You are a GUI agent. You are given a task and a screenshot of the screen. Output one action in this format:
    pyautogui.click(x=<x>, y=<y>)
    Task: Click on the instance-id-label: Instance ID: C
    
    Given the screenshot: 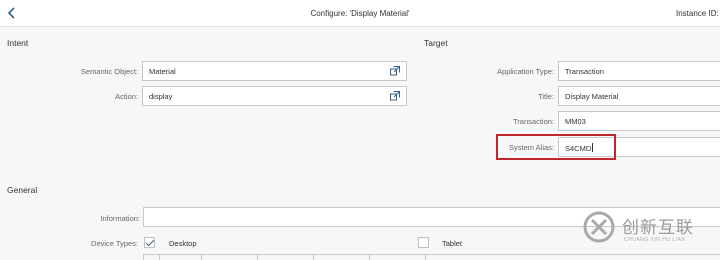 What is the action you would take?
    pyautogui.click(x=698, y=13)
    